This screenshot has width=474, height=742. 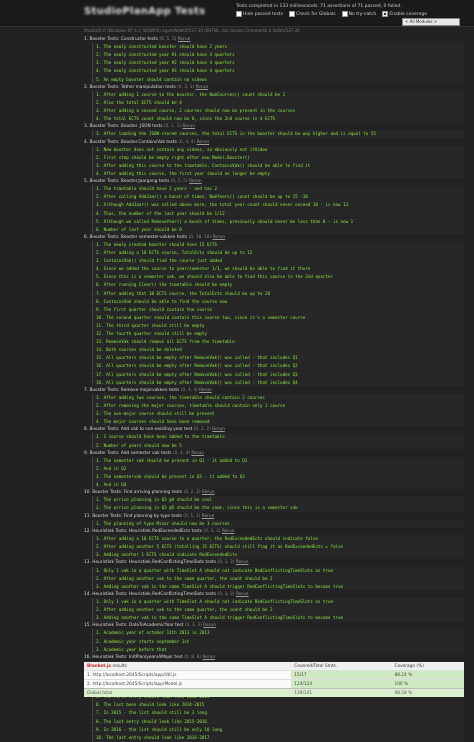 What do you see at coordinates (427, 675) in the screenshot?
I see `coverage-percent: 88.24 %` at bounding box center [427, 675].